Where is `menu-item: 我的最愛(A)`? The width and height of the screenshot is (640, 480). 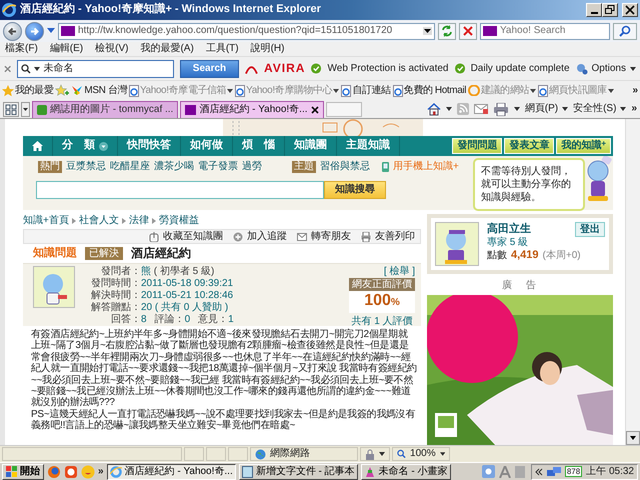
menu-item: 我的最愛(A) is located at coordinates (167, 49).